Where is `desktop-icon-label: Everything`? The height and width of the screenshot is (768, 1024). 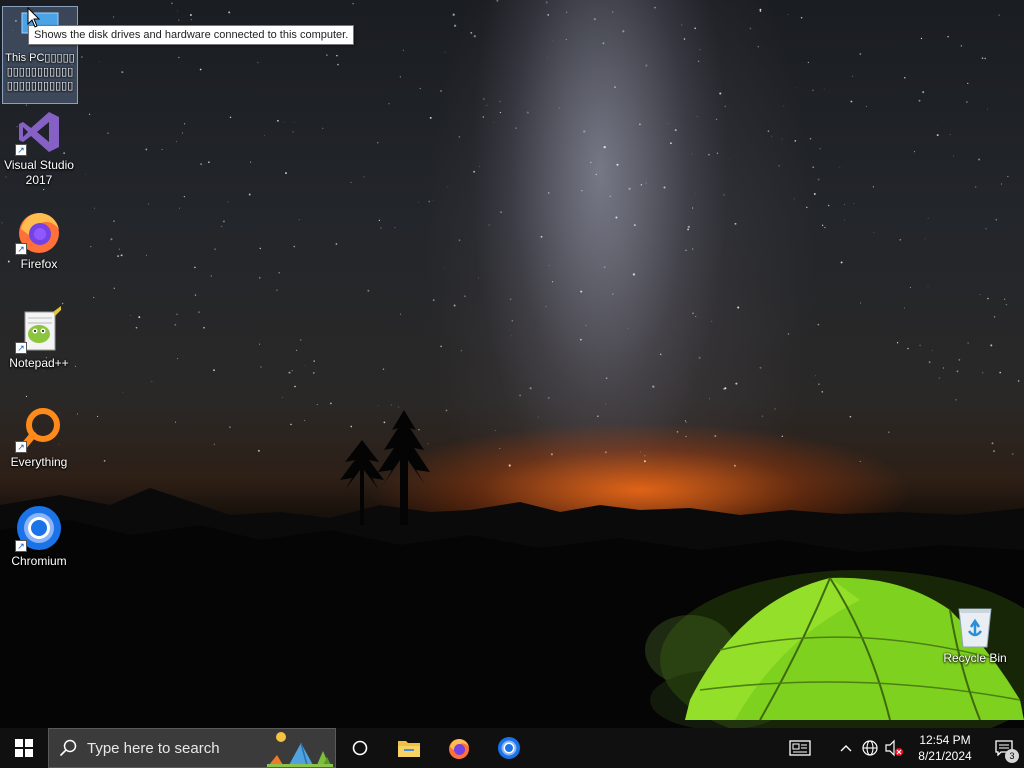
desktop-icon-label: Everything is located at coordinates (39, 462).